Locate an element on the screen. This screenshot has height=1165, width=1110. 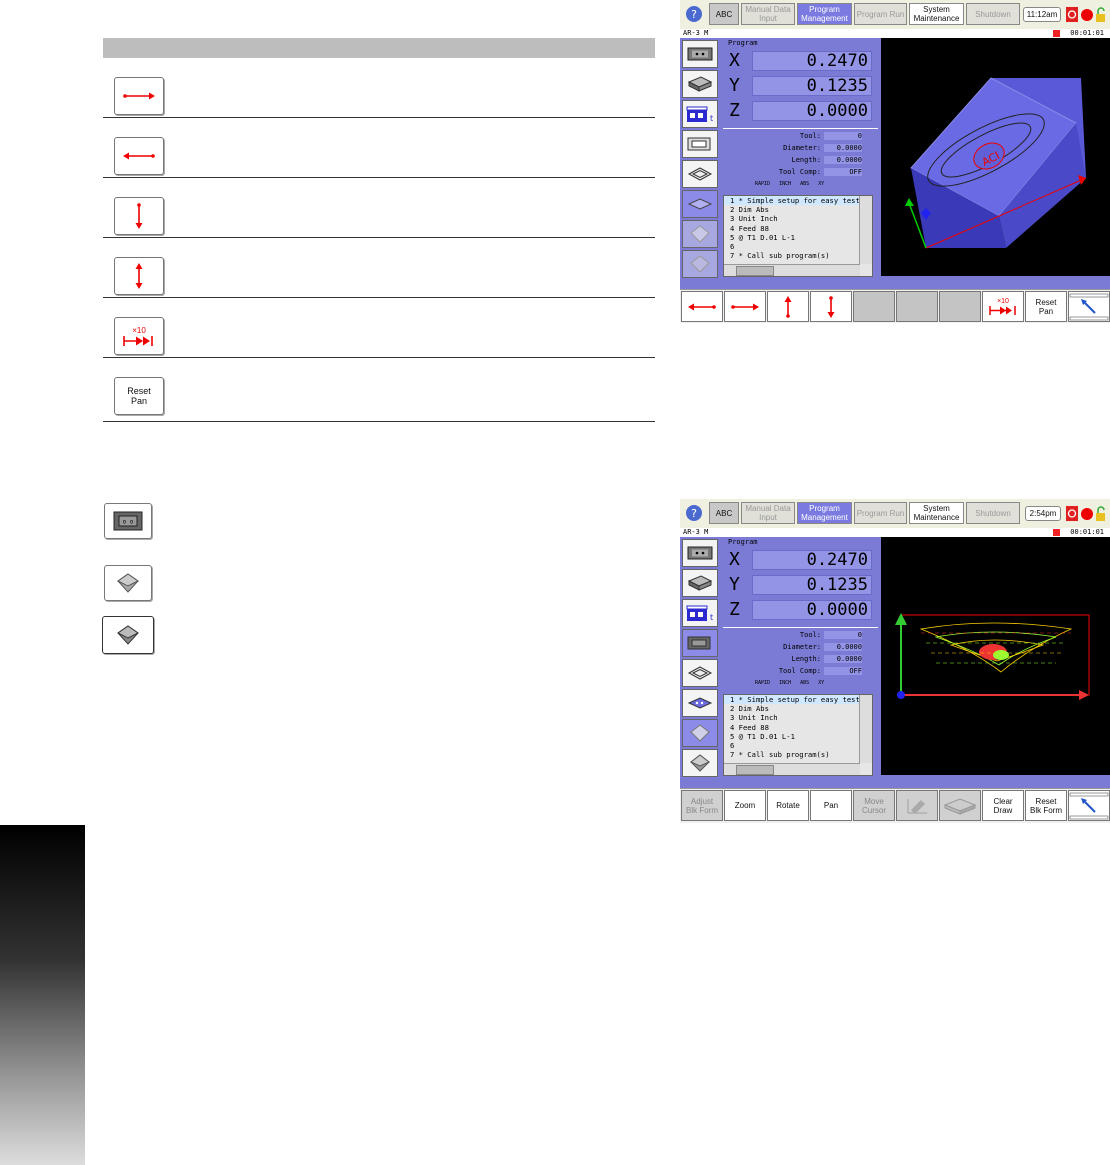
zoom-button: Zoom is located at coordinates (745, 805).